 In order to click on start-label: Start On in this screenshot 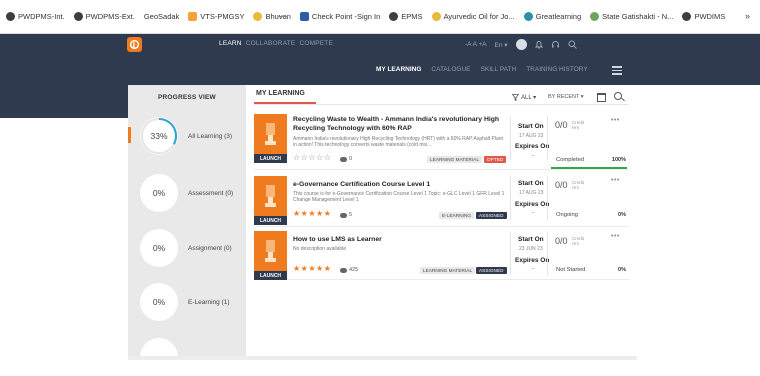, I will do `click(531, 239)`.